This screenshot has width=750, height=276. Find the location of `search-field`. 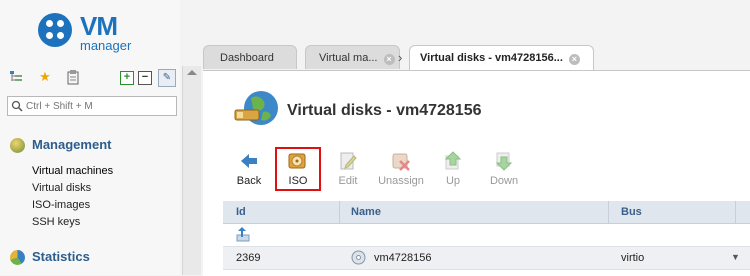

search-field is located at coordinates (92, 106).